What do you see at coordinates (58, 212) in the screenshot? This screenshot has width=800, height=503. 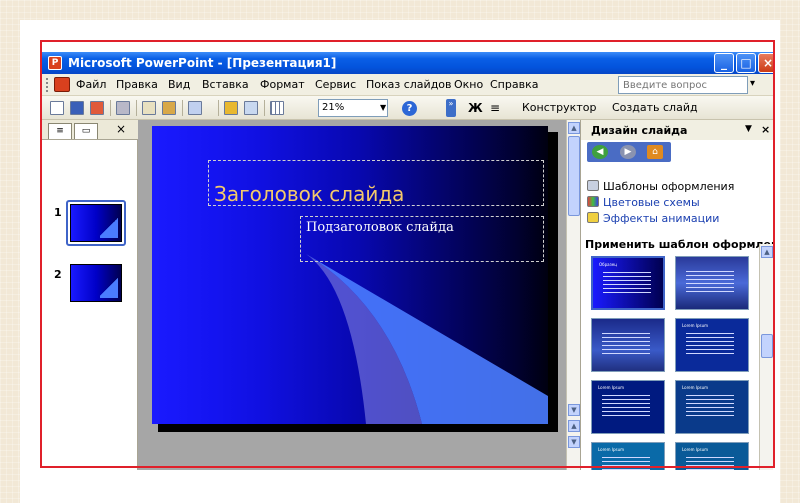 I see `slide-number: 1` at bounding box center [58, 212].